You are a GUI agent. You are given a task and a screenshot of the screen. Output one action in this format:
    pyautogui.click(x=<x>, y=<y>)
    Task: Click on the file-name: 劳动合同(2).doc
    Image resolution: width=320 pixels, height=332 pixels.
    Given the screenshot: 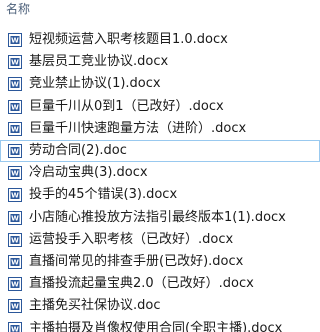 What is the action you would take?
    pyautogui.click(x=78, y=151)
    